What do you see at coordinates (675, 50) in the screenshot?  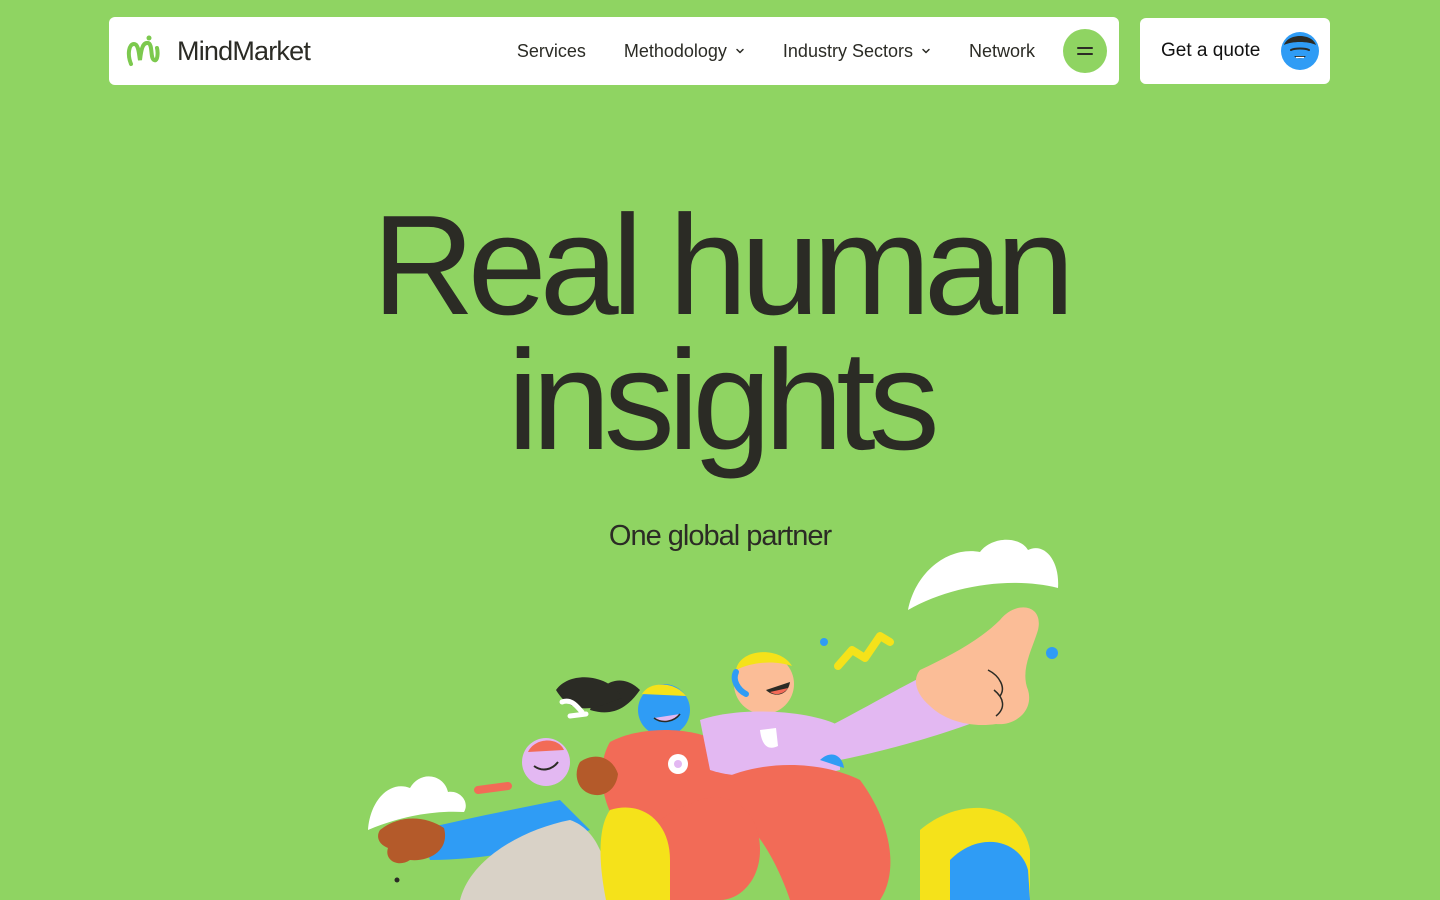 I see `nav-item-label: Methodology` at bounding box center [675, 50].